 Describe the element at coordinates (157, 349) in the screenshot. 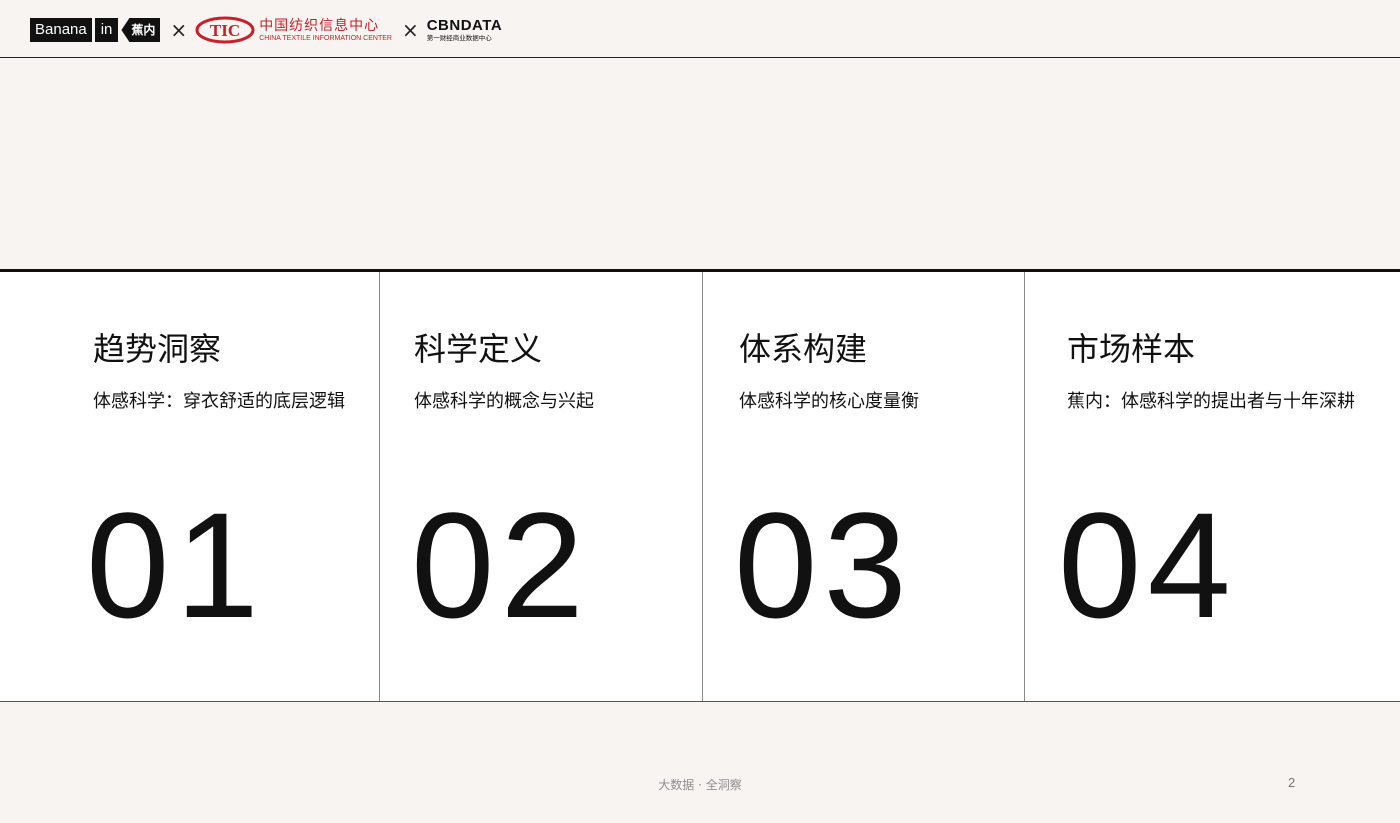

I see `section-title: 趋势洞察` at that location.